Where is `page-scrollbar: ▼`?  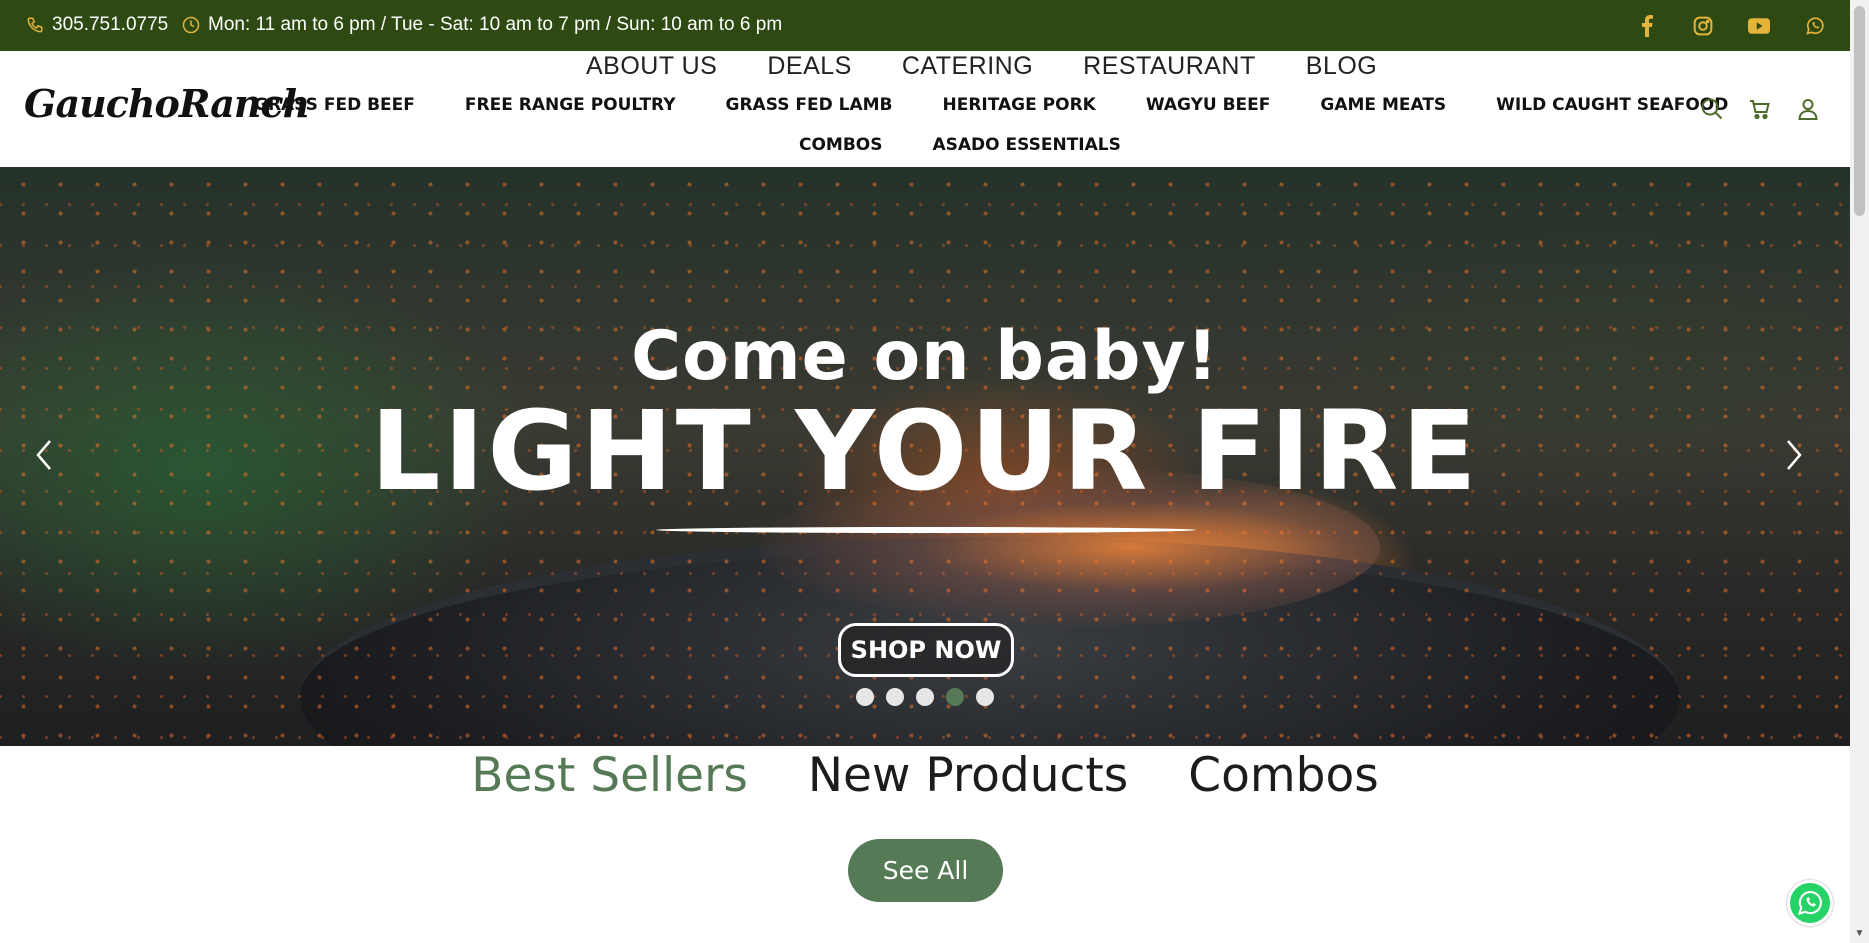
page-scrollbar: ▼ is located at coordinates (1859, 471).